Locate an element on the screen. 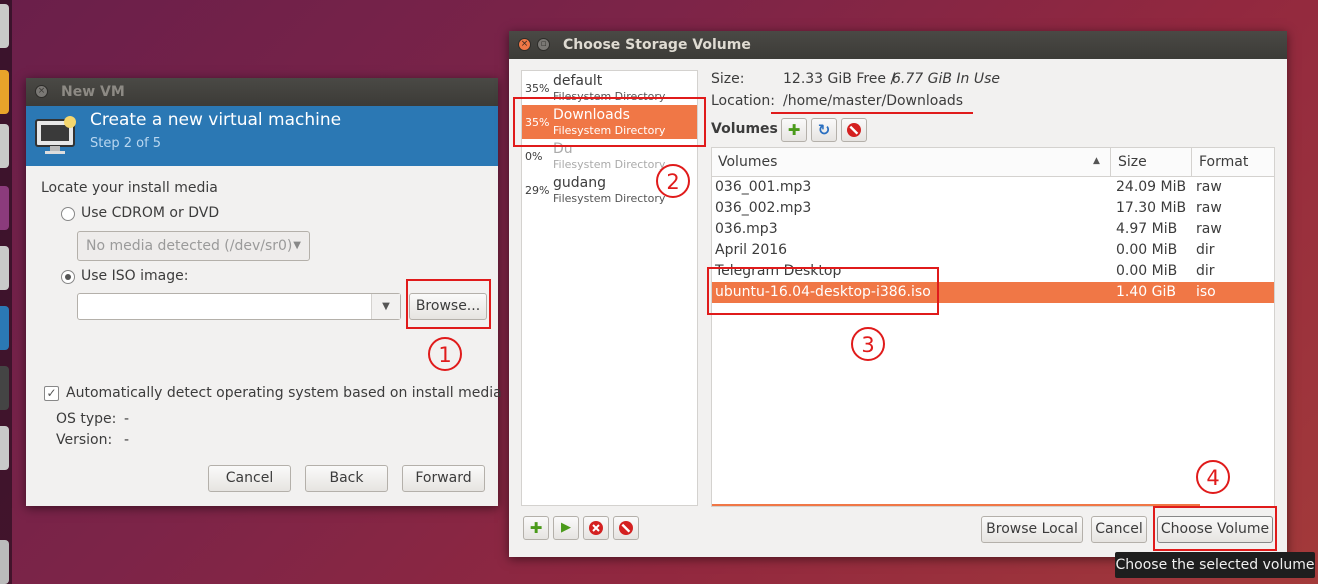  pool-item-downloads: 35% Downloads Filesystem Directory is located at coordinates (609, 122).